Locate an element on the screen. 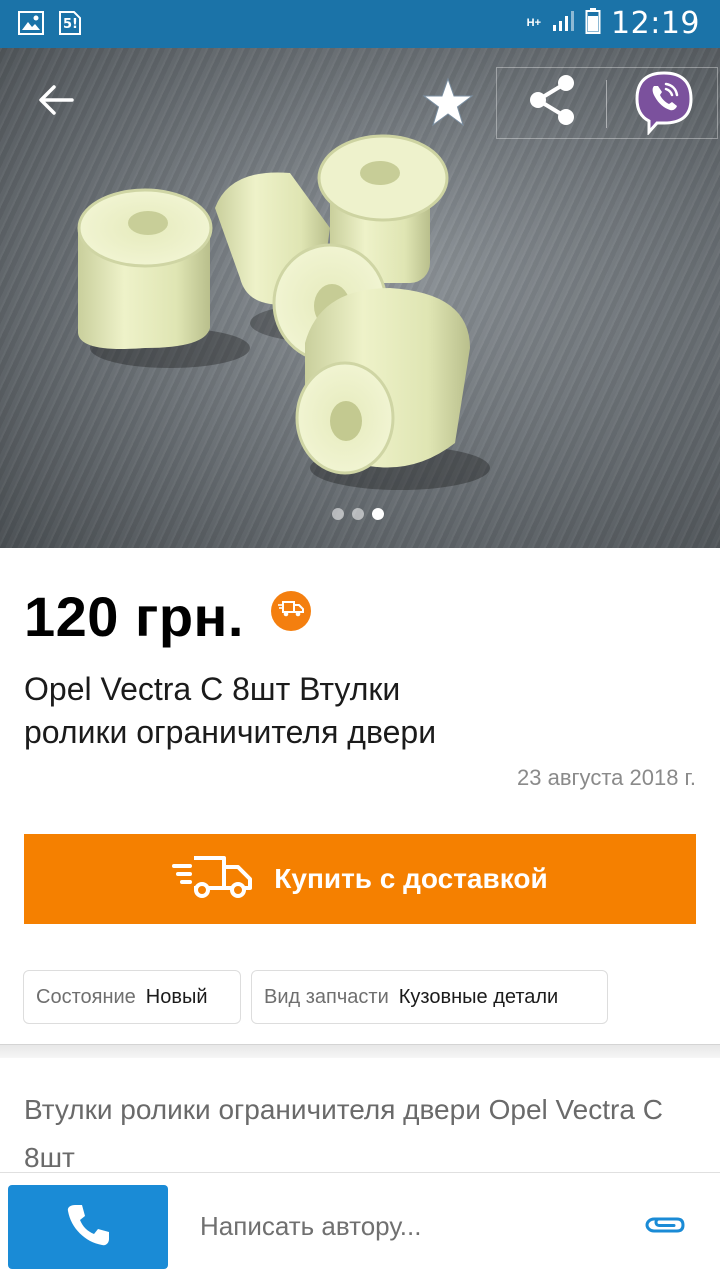  clock: 12:19 is located at coordinates (655, 23).